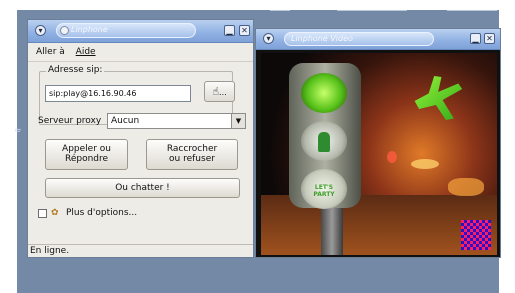 The height and width of the screenshot is (293, 515). What do you see at coordinates (70, 121) in the screenshot?
I see `proxy-label: Serveur proxy` at bounding box center [70, 121].